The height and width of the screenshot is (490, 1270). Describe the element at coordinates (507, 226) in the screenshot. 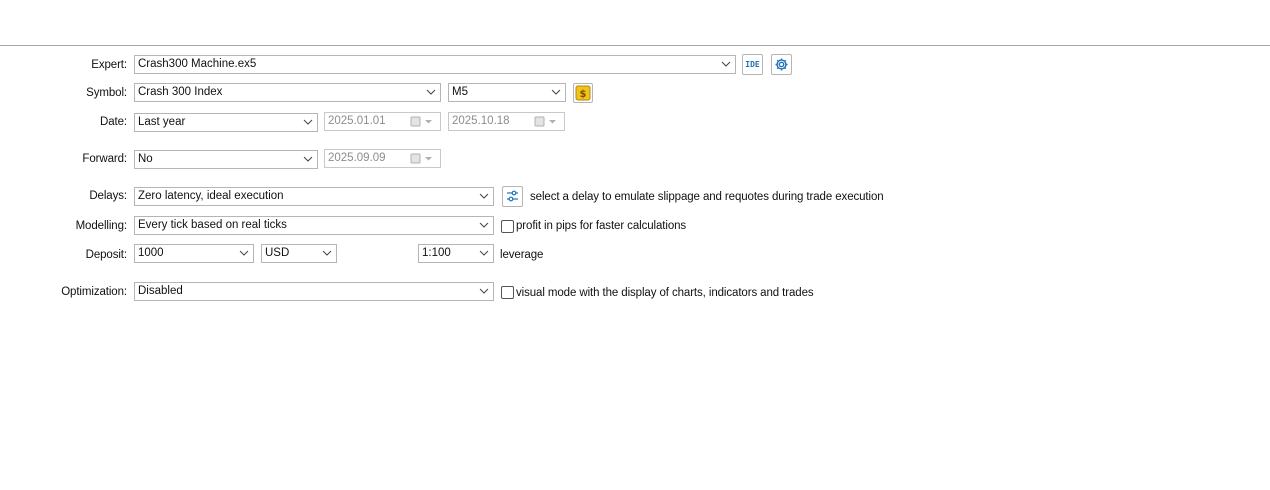

I see `profit-in-pips-checkbox` at that location.